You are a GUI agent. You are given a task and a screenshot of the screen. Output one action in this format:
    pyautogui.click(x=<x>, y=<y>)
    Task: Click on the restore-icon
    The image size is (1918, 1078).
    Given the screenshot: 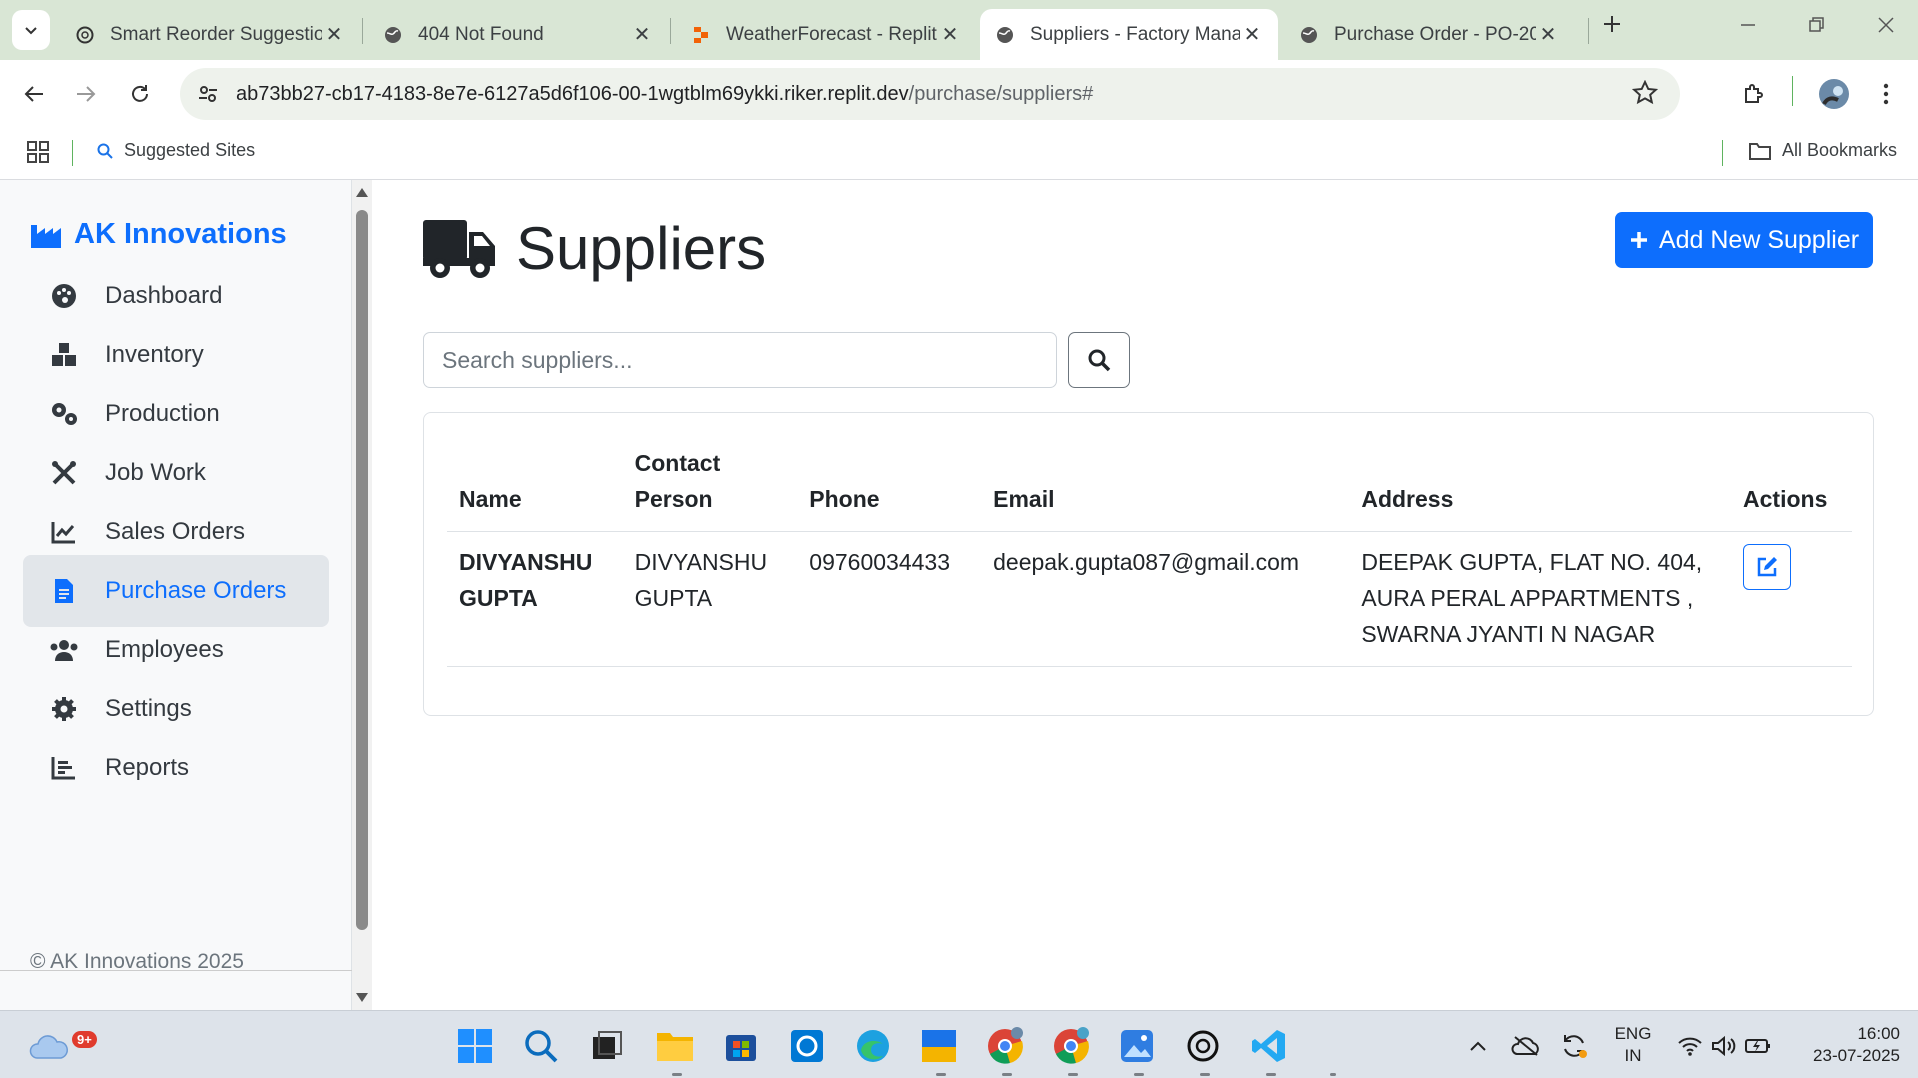 What is the action you would take?
    pyautogui.click(x=1816, y=24)
    